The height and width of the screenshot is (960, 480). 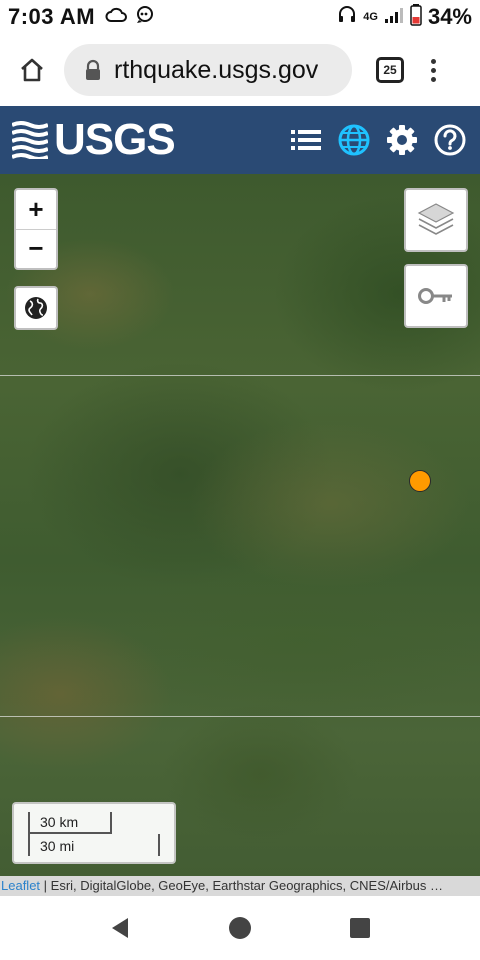 What do you see at coordinates (116, 17) in the screenshot?
I see `cloud-icon` at bounding box center [116, 17].